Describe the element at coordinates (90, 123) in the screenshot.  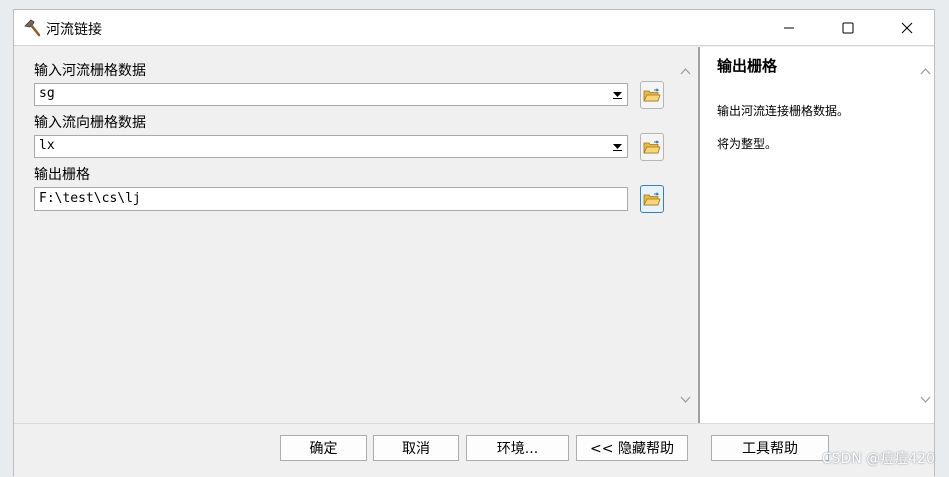
I see `flow-direction-label: 输入流向栅格数据` at that location.